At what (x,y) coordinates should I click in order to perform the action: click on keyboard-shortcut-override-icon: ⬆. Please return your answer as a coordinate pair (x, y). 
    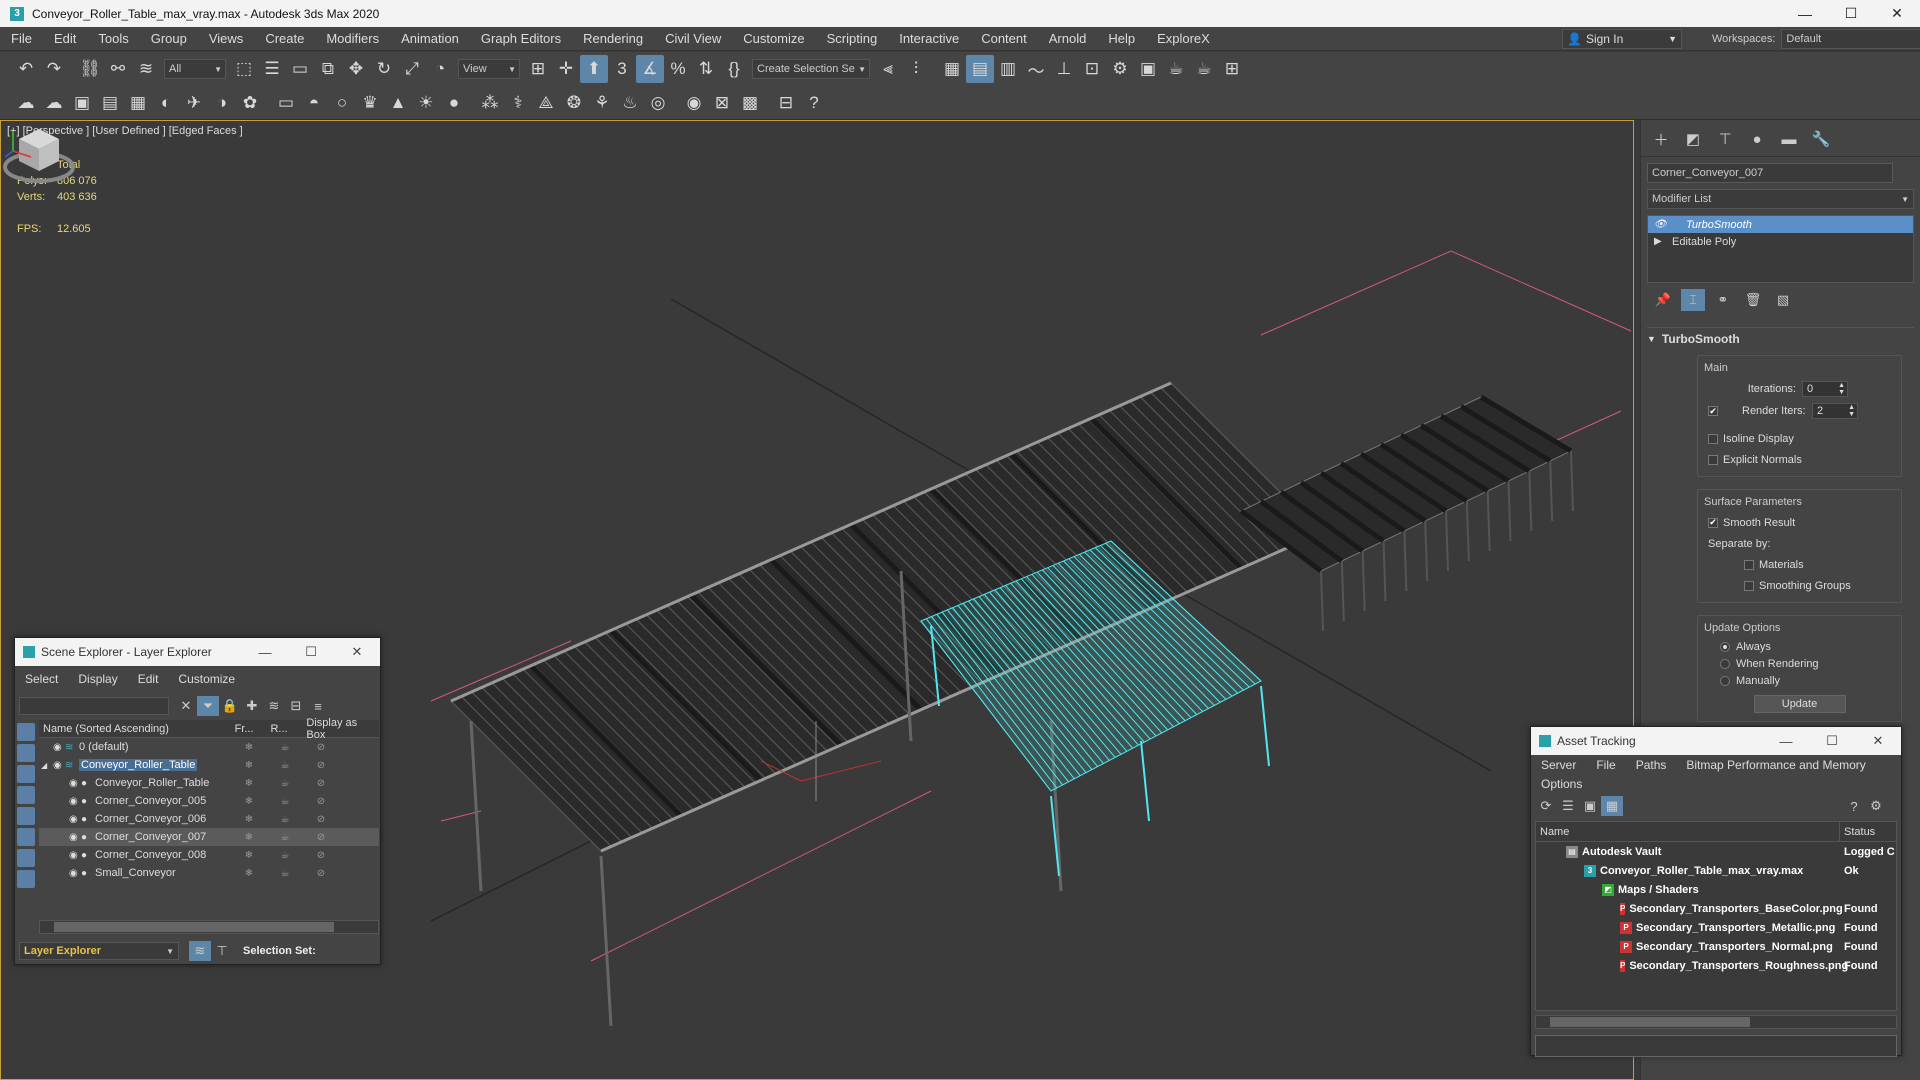
    Looking at the image, I should click on (594, 69).